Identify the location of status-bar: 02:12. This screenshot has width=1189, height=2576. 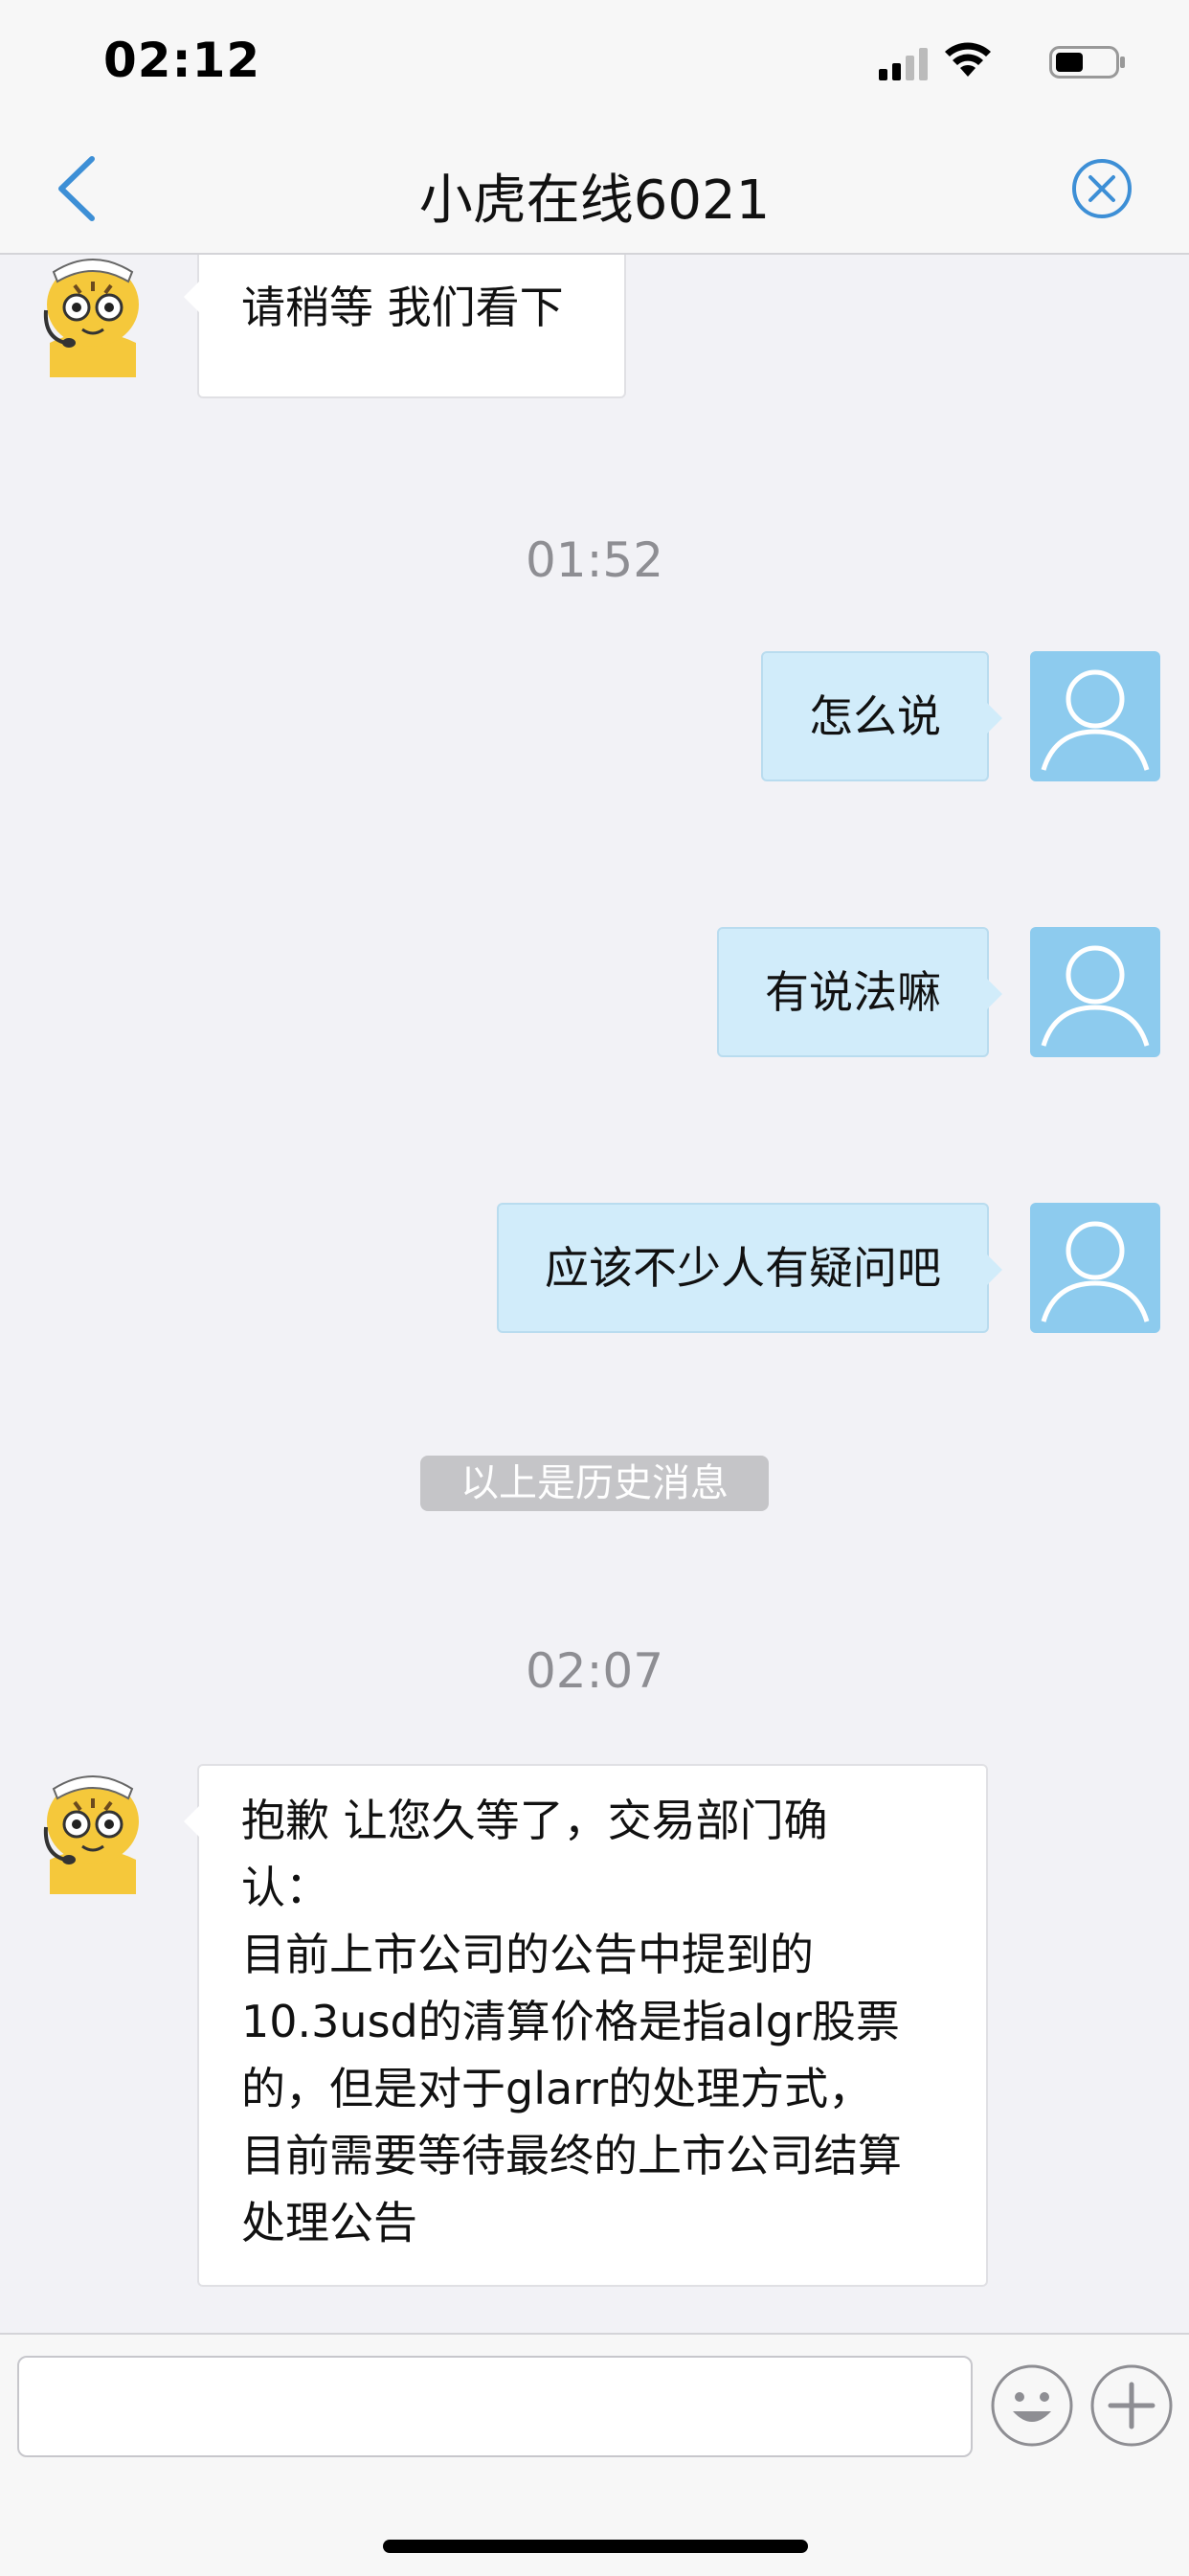
(594, 62).